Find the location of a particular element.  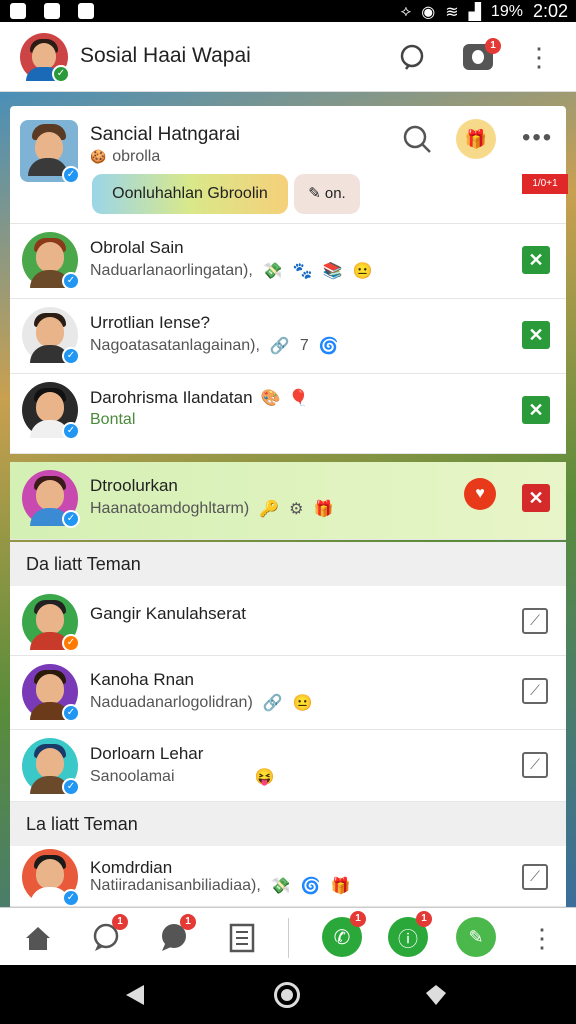

battery-level: 19% is located at coordinates (506, 11).